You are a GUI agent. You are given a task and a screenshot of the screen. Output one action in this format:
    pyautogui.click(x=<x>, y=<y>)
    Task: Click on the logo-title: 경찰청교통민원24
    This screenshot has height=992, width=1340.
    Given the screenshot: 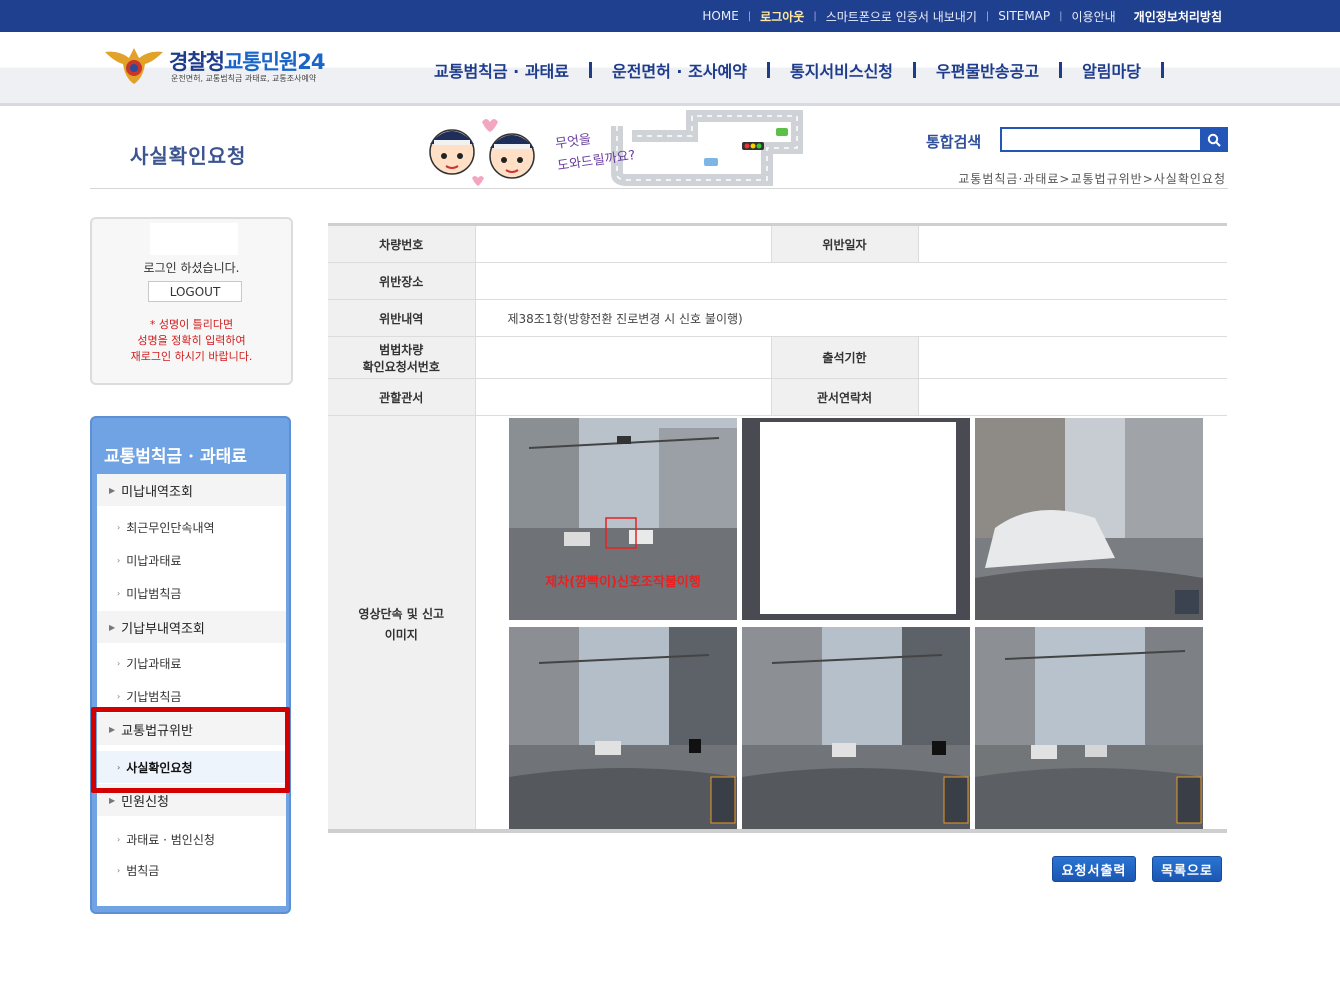 What is the action you would take?
    pyautogui.click(x=247, y=62)
    